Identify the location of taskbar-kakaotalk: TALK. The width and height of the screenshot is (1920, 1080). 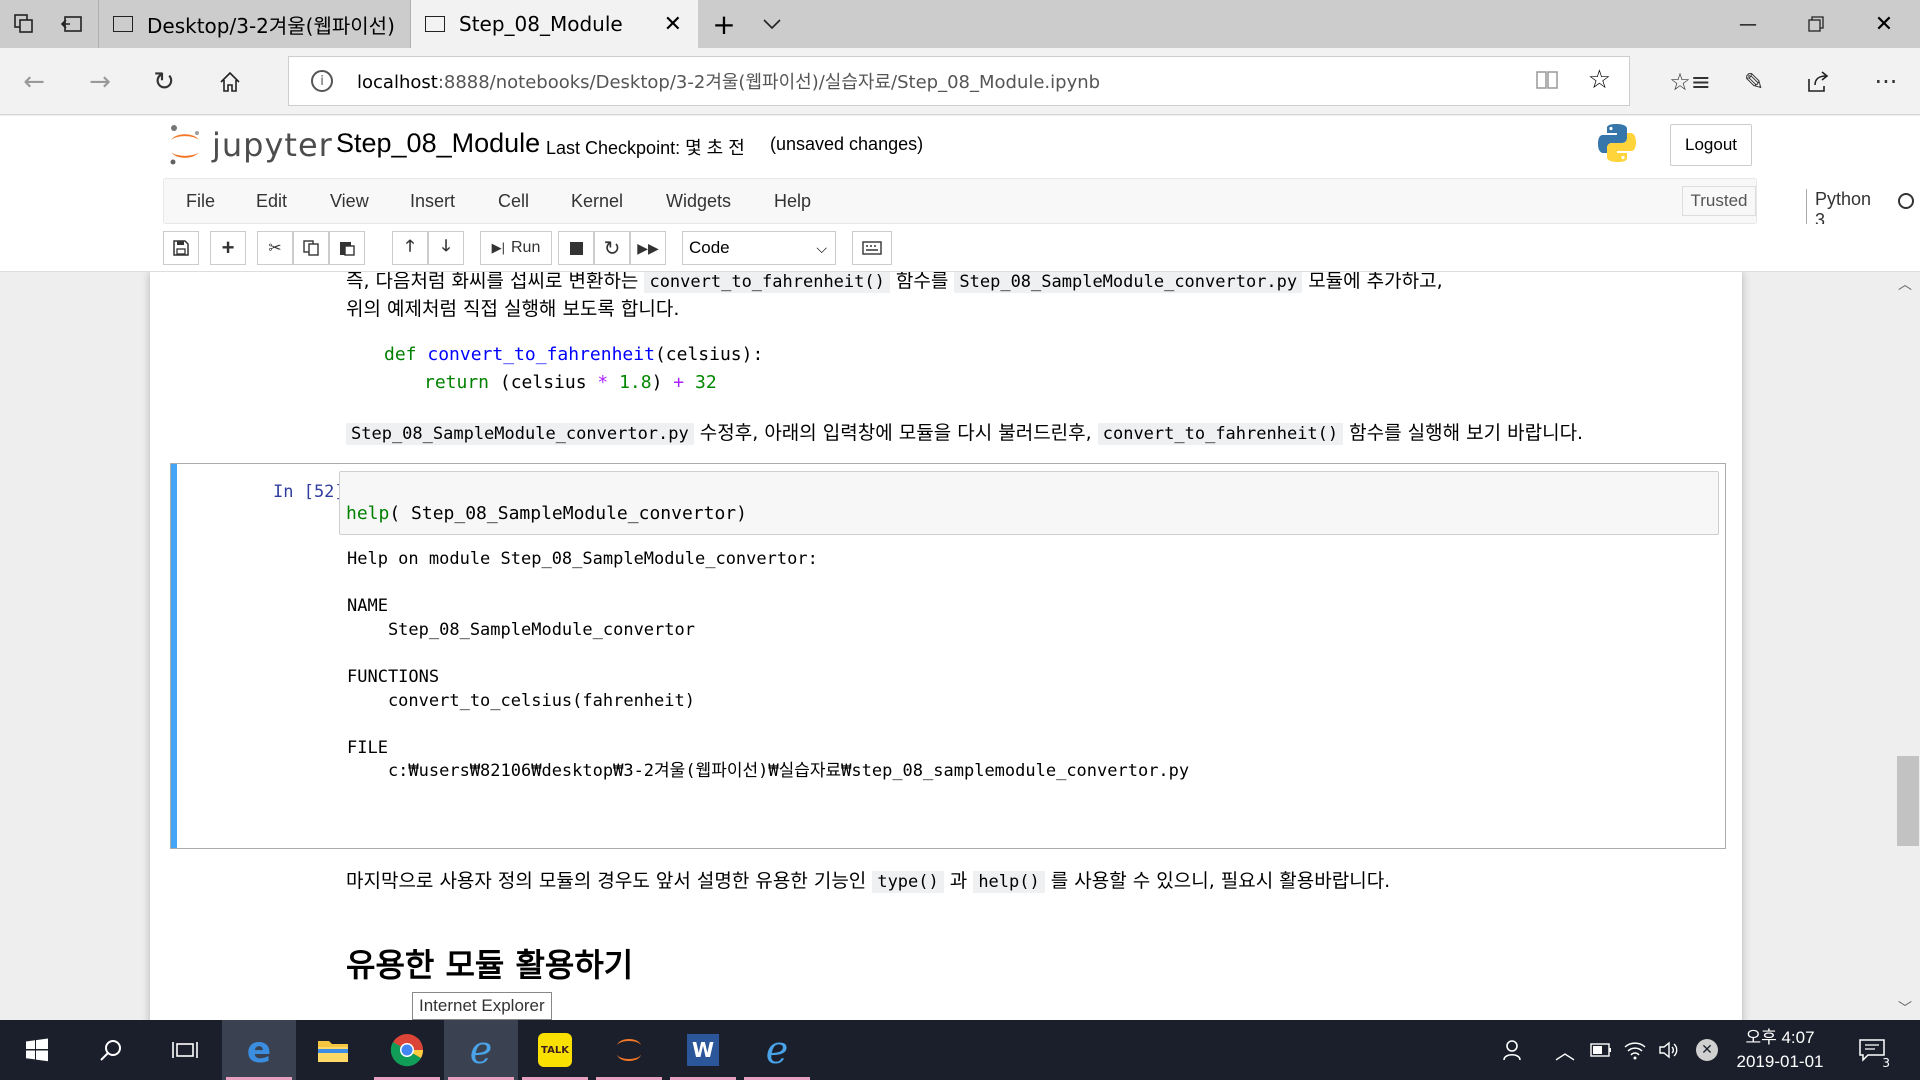
(555, 1050).